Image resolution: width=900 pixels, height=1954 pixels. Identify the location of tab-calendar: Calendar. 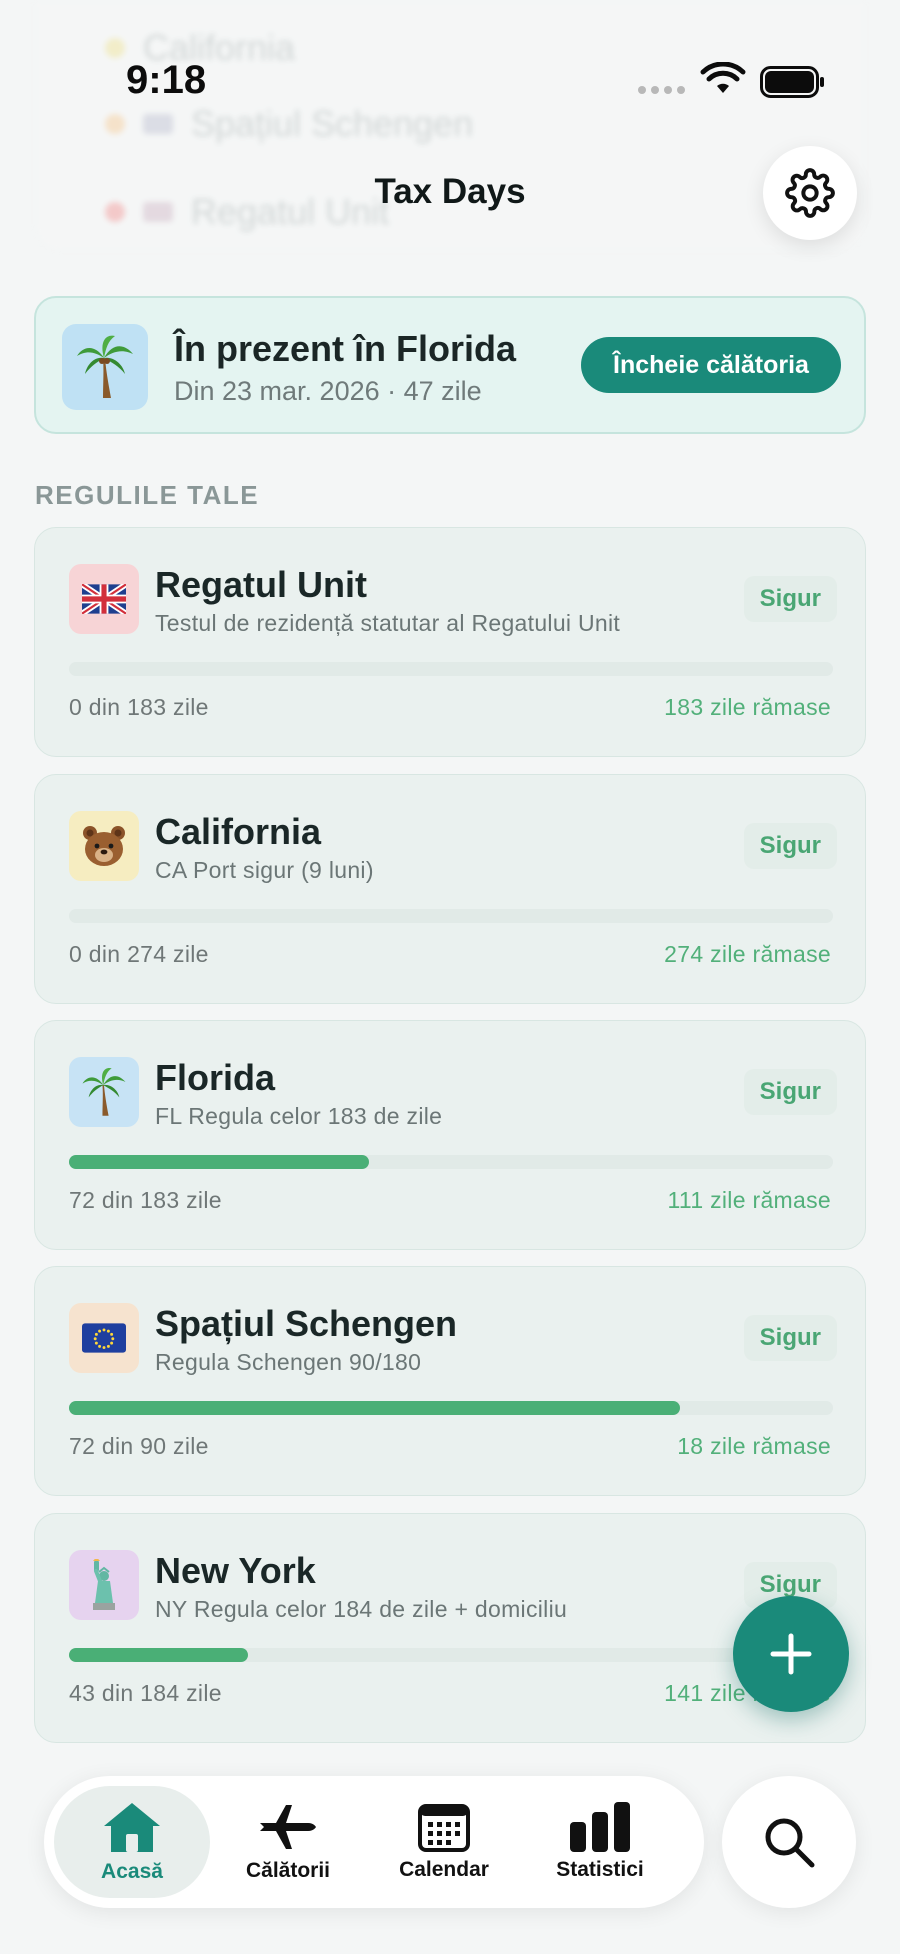
(444, 1842).